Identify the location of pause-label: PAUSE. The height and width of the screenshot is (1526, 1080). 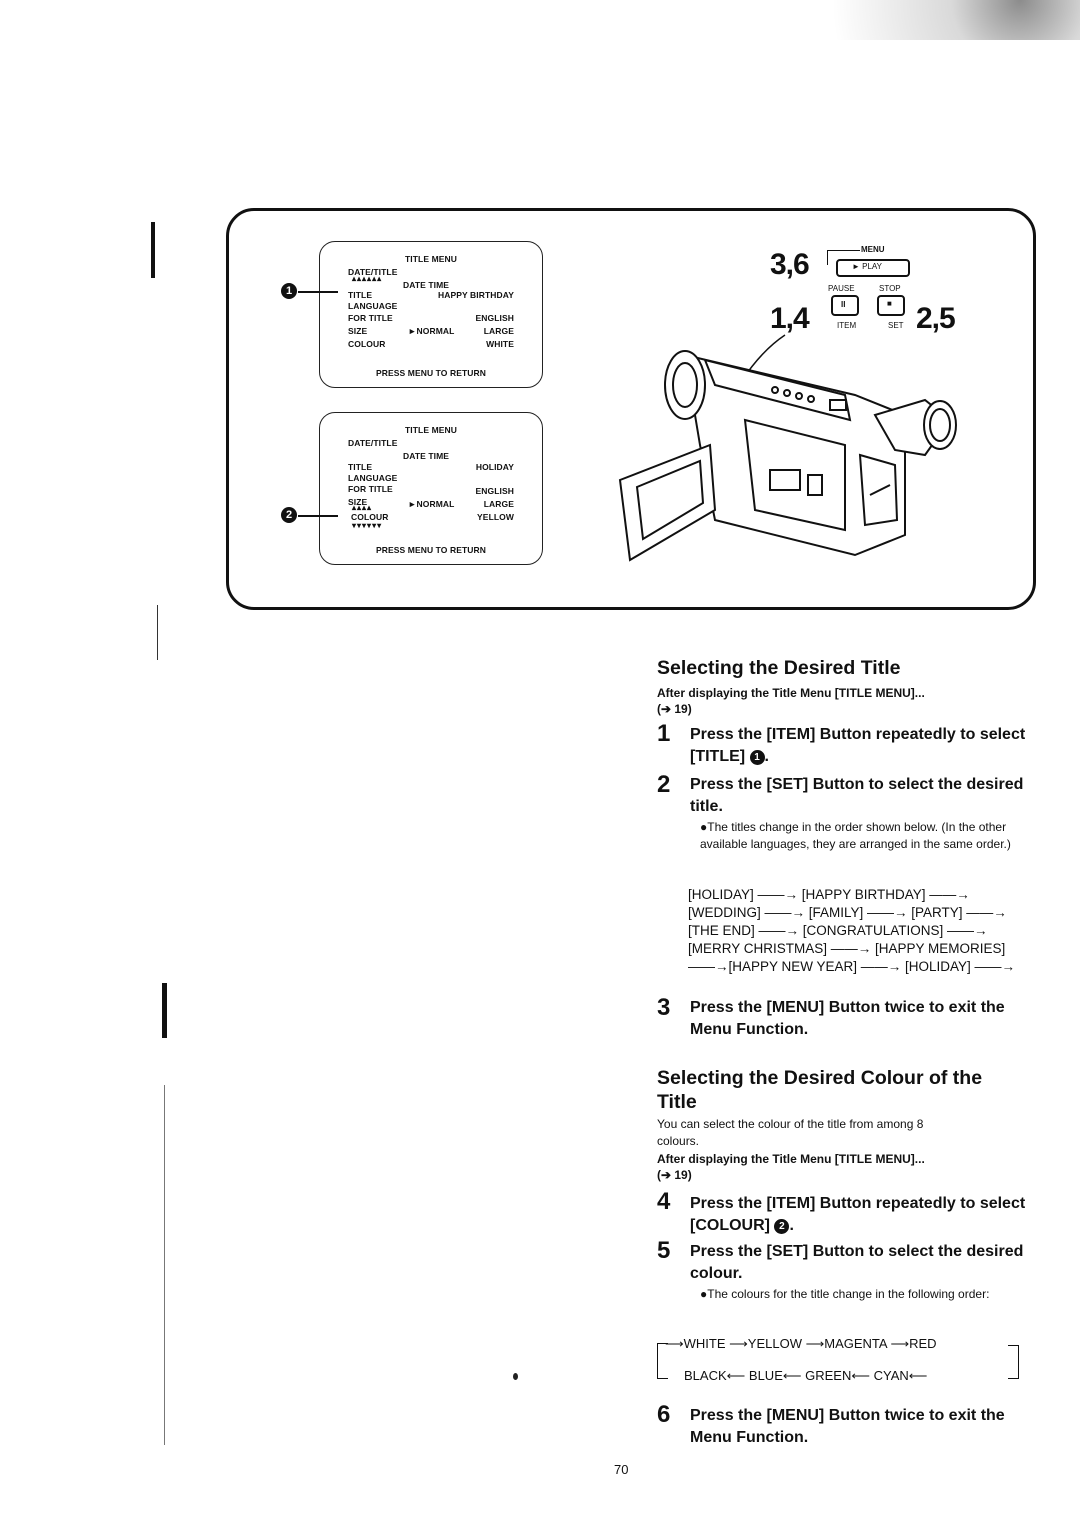
(841, 288).